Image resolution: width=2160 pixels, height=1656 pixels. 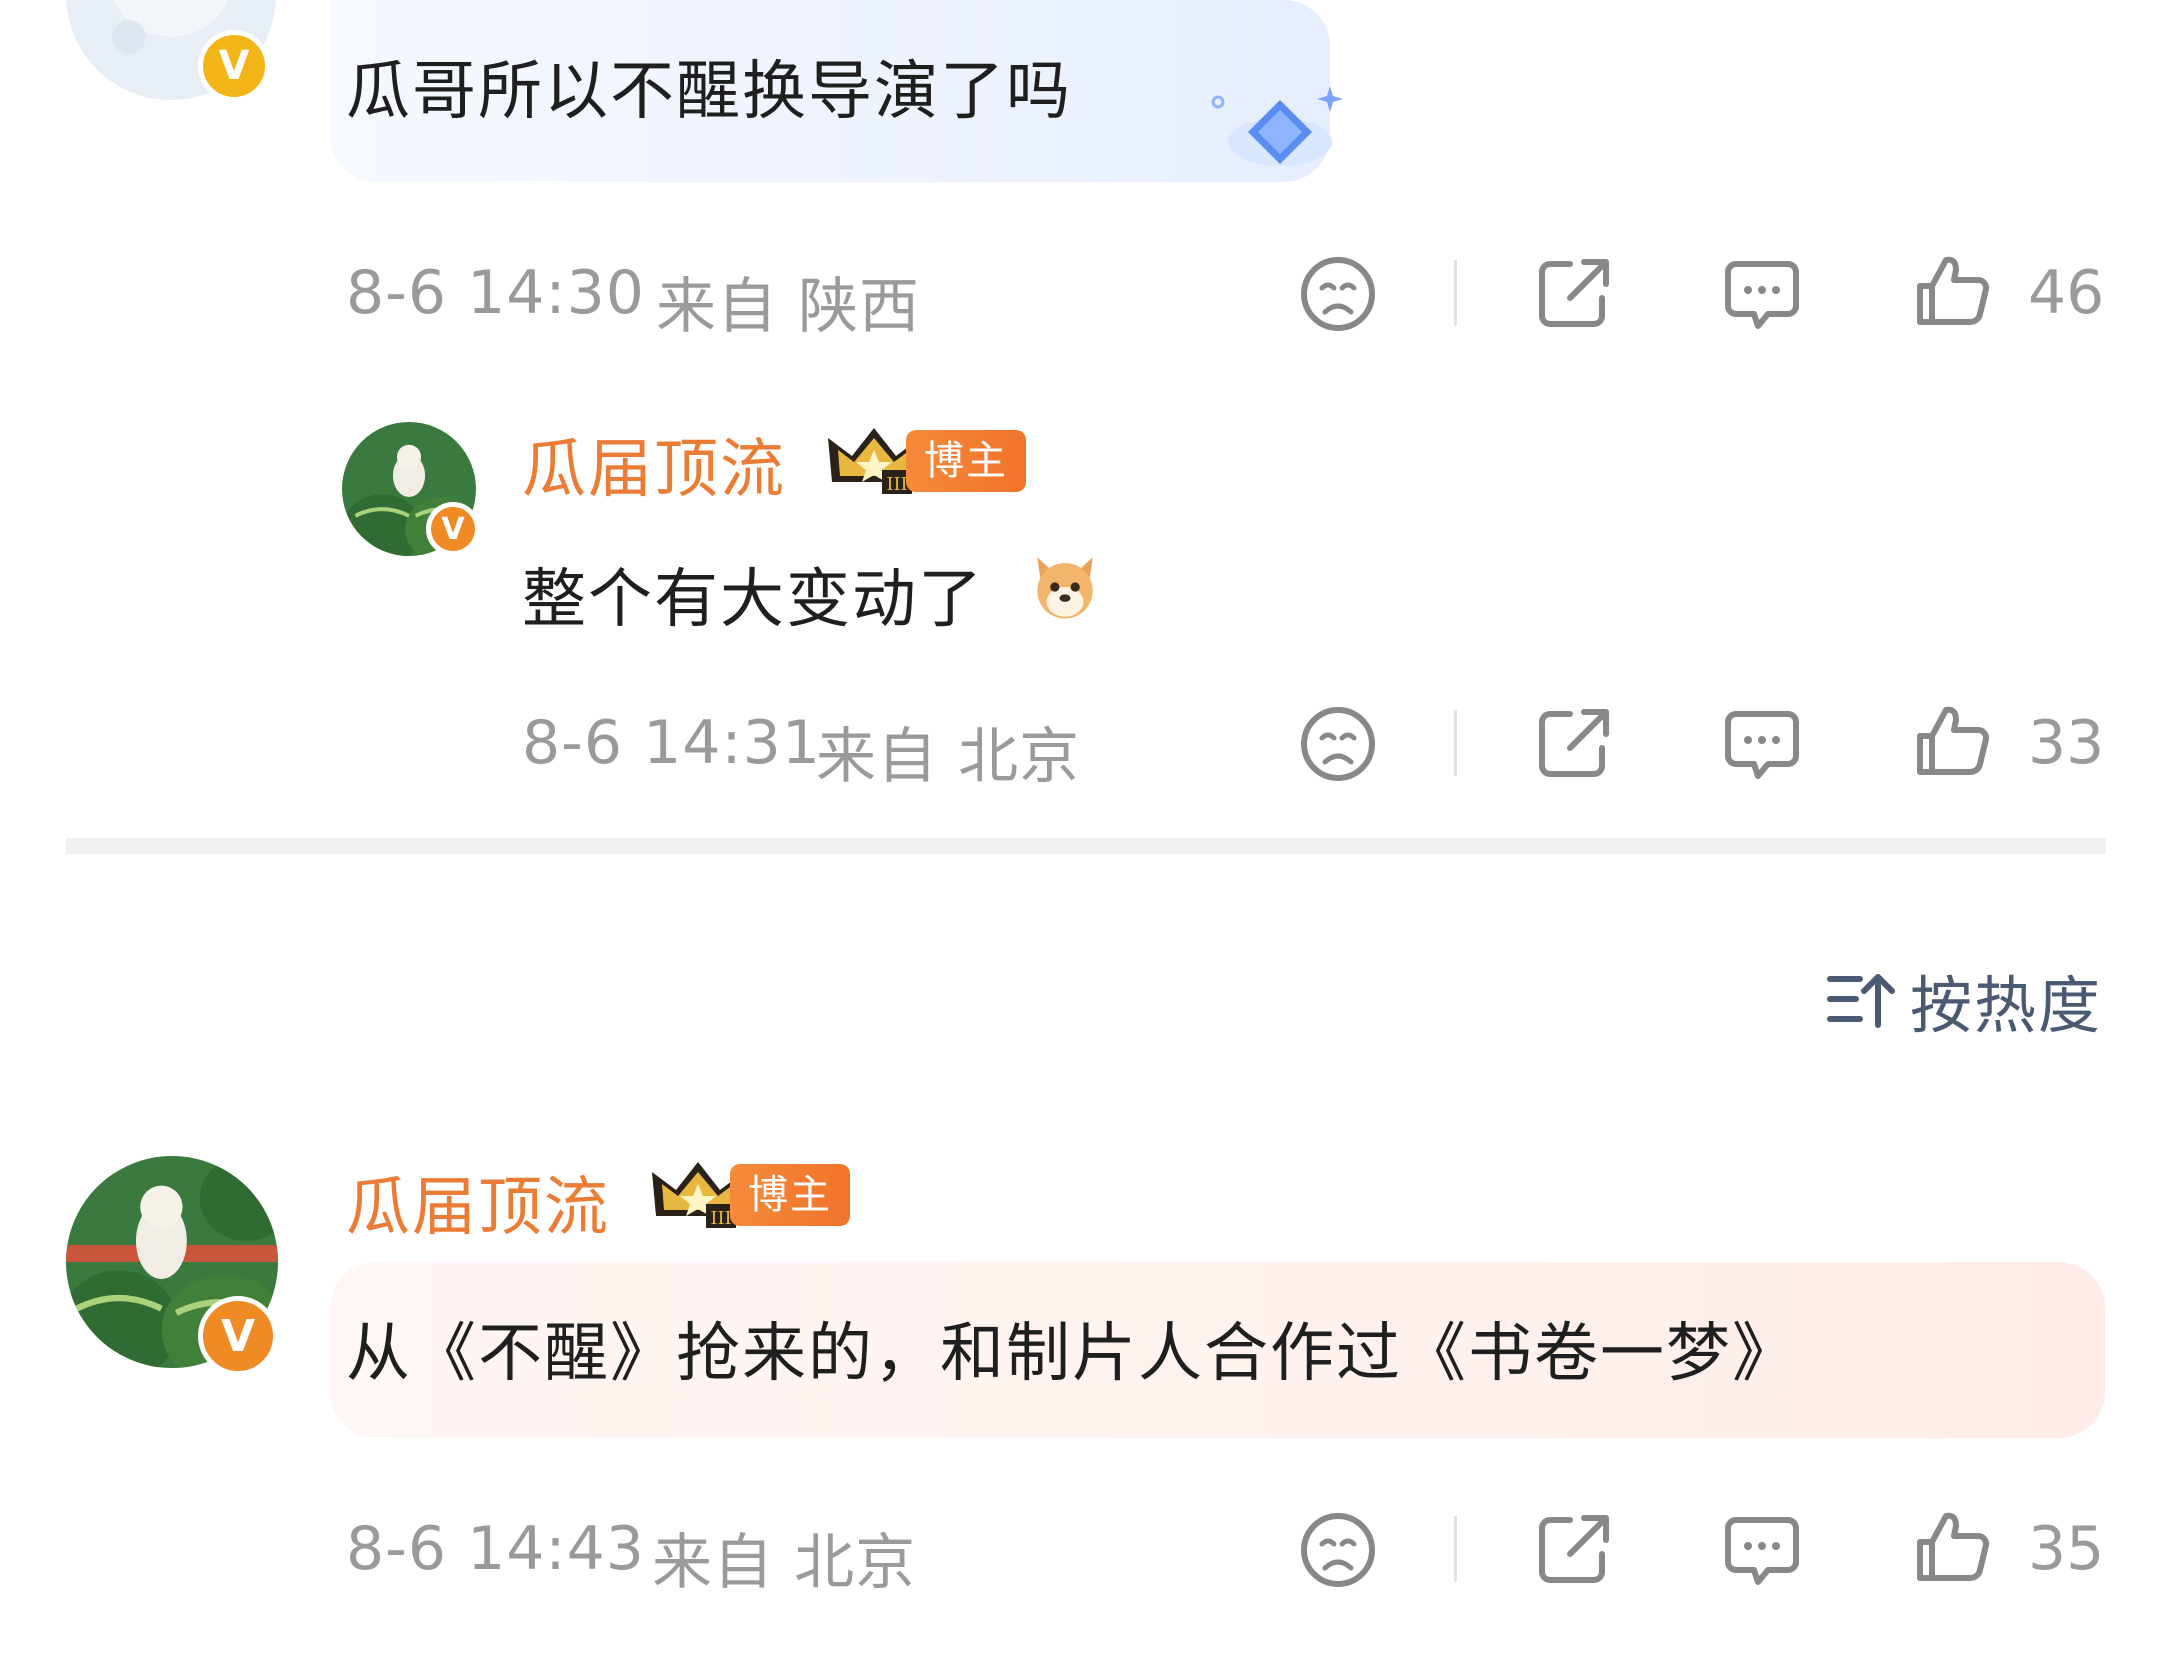 What do you see at coordinates (1072, 1354) in the screenshot?
I see `comment-text: 从《不醒》抢来的，和制片人合作过《书卷一梦》` at bounding box center [1072, 1354].